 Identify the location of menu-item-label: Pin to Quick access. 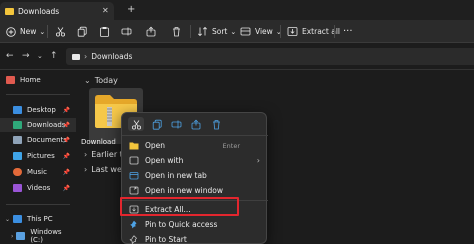
(181, 224).